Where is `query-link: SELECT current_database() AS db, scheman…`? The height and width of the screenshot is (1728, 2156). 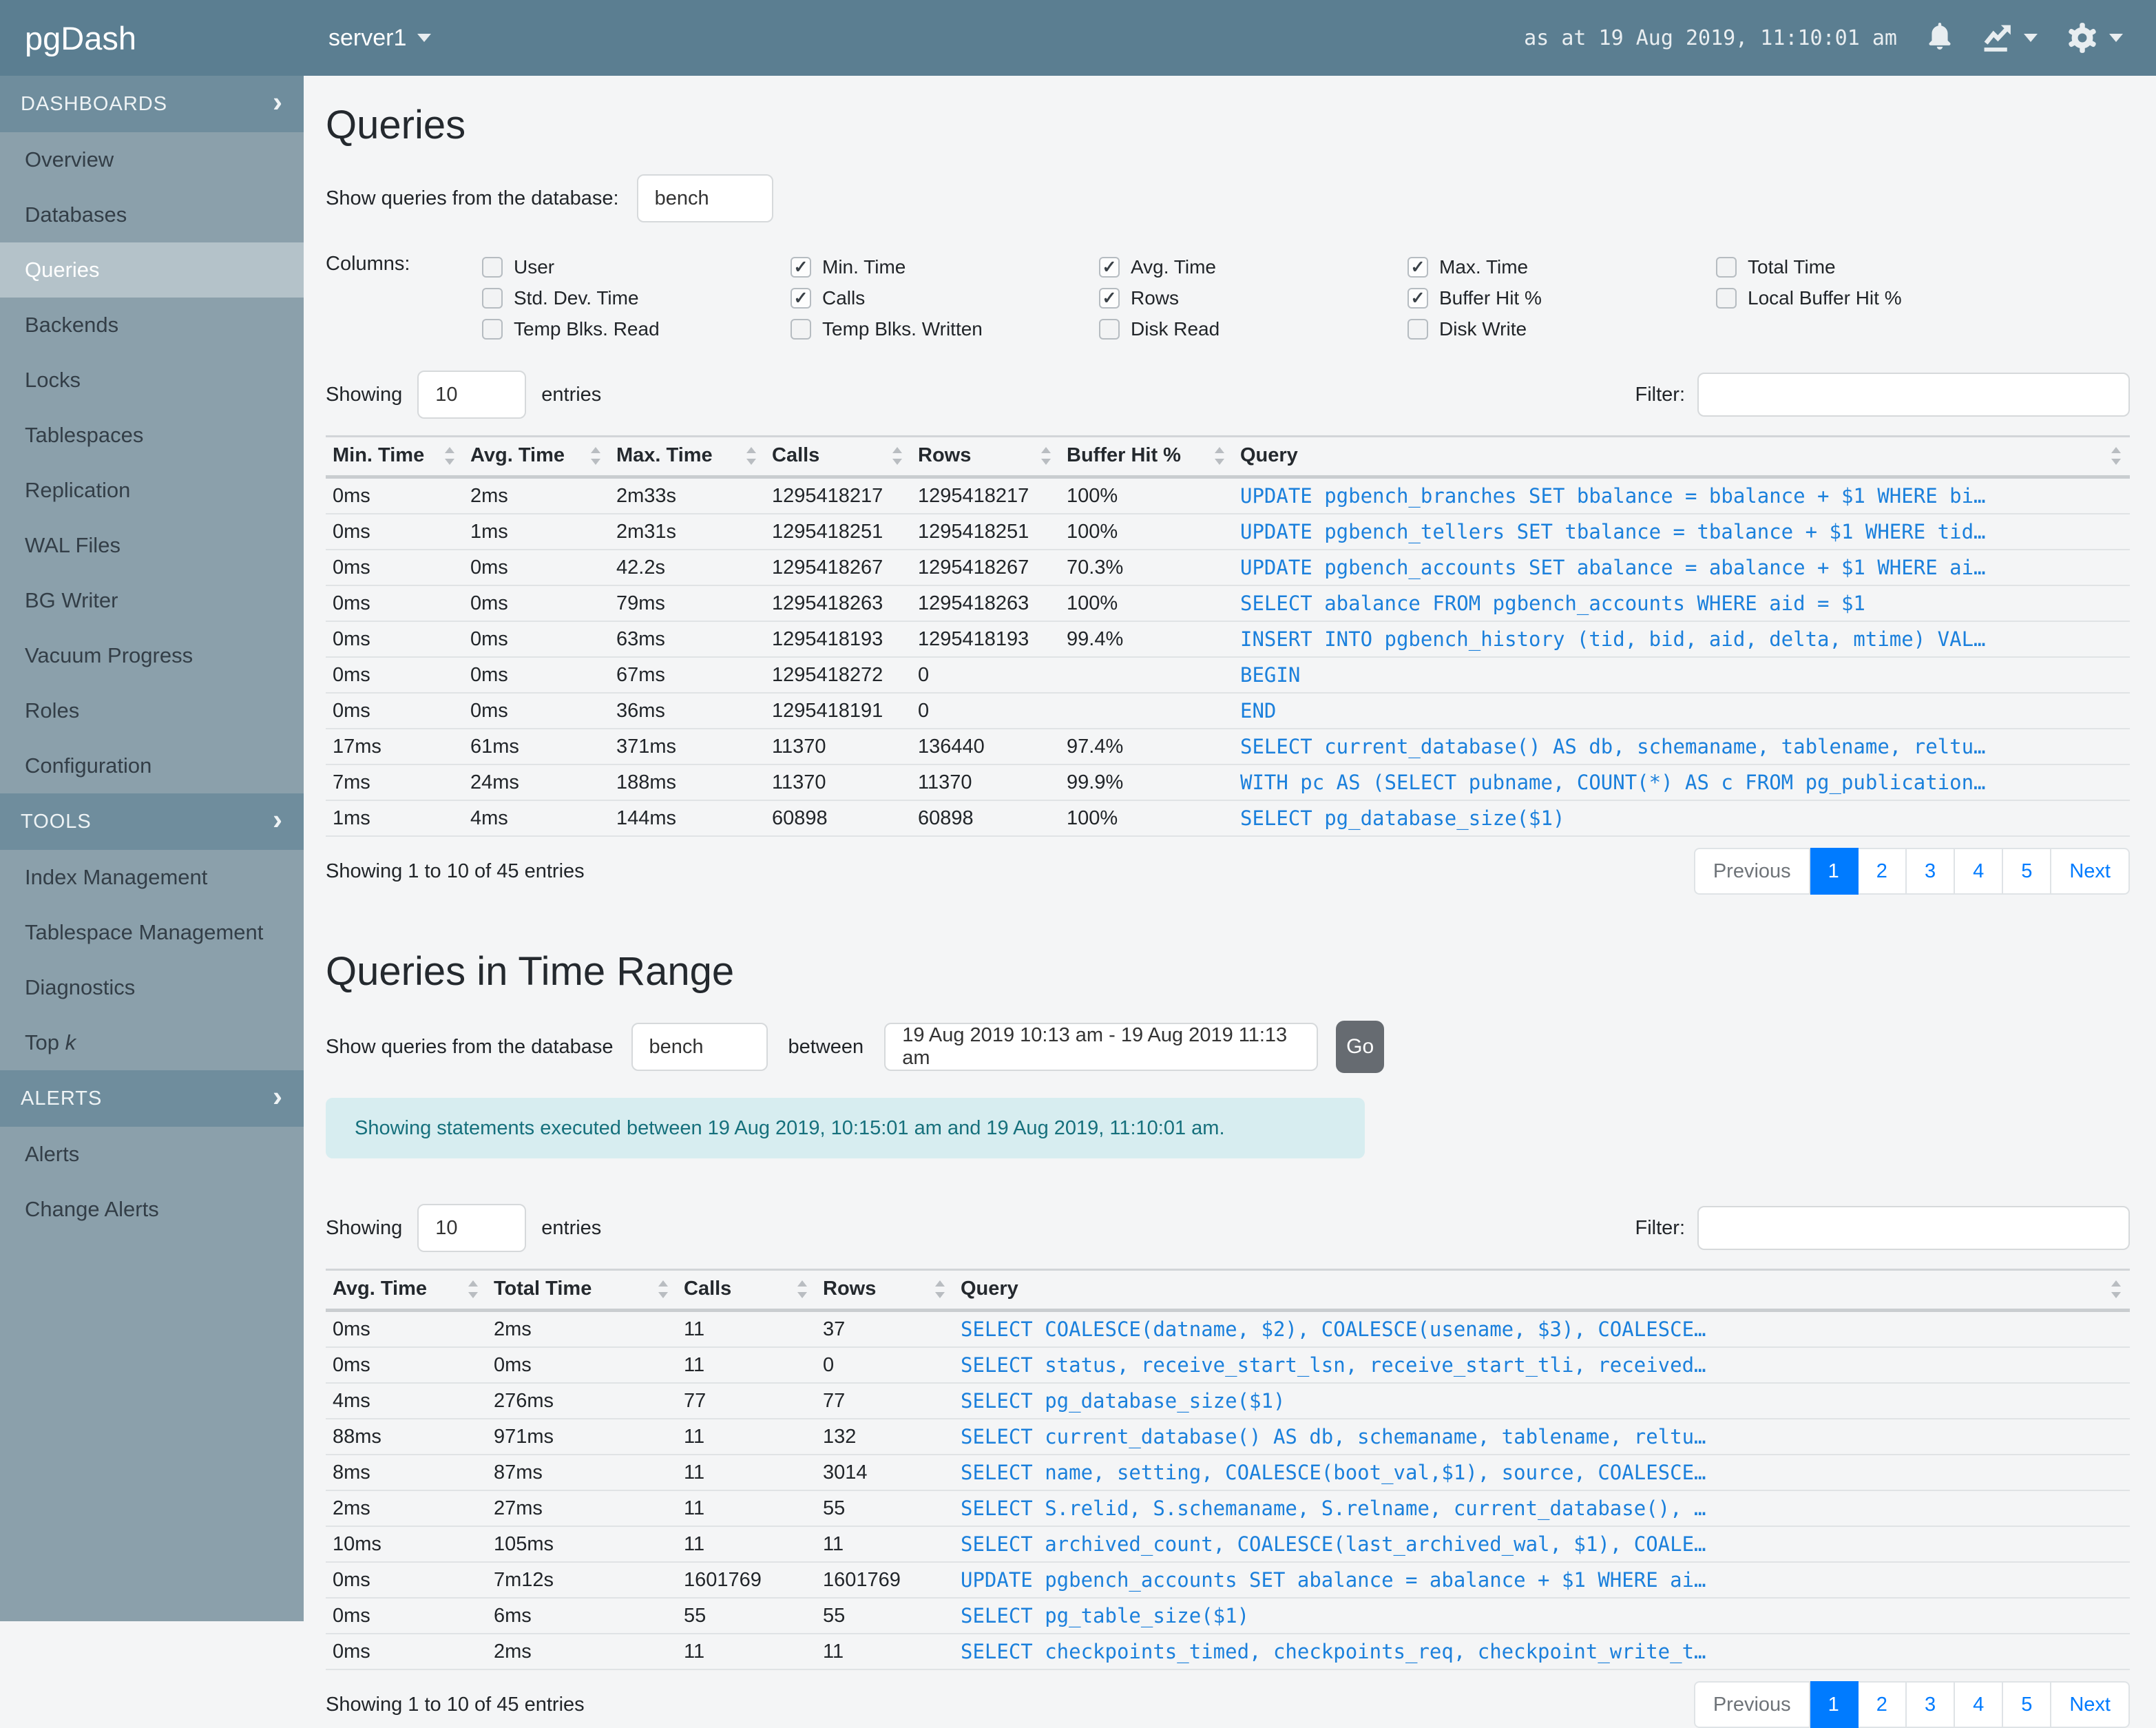 query-link: SELECT current_database() AS db, scheman… is located at coordinates (1682, 746).